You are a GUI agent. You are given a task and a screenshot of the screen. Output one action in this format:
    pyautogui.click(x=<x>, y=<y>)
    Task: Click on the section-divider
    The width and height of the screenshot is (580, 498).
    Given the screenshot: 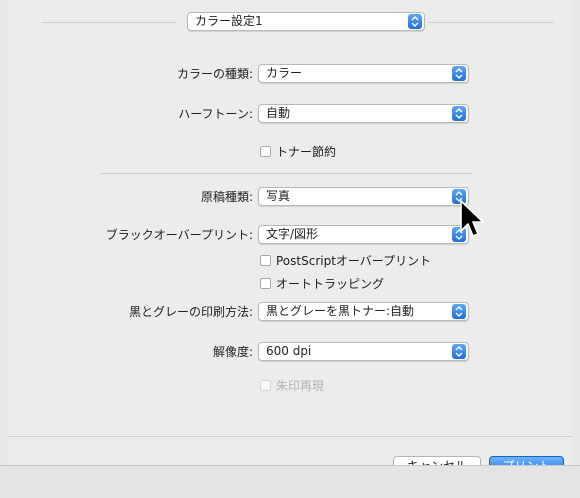 What is the action you would take?
    pyautogui.click(x=286, y=173)
    